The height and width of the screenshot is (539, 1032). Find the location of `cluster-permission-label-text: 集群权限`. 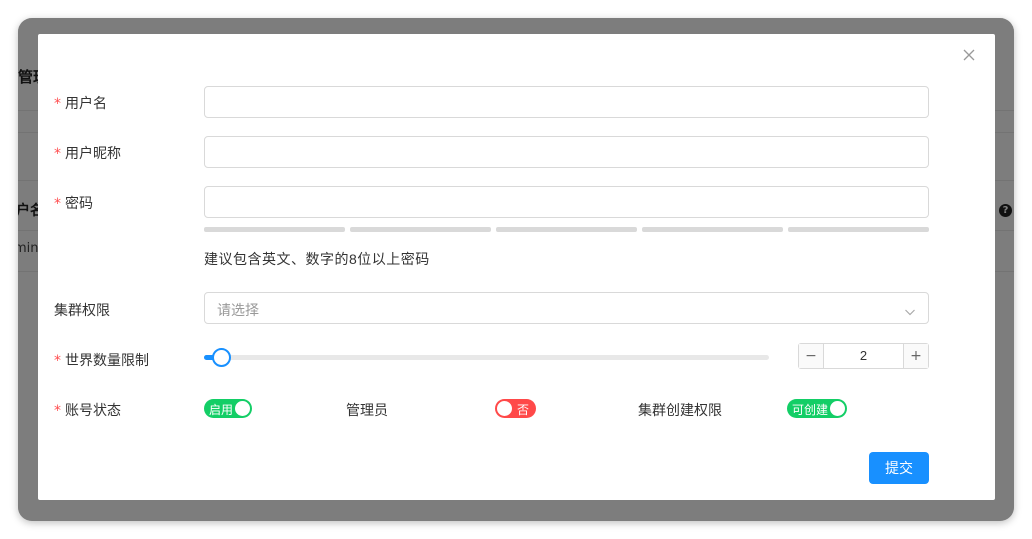

cluster-permission-label-text: 集群权限 is located at coordinates (82, 310).